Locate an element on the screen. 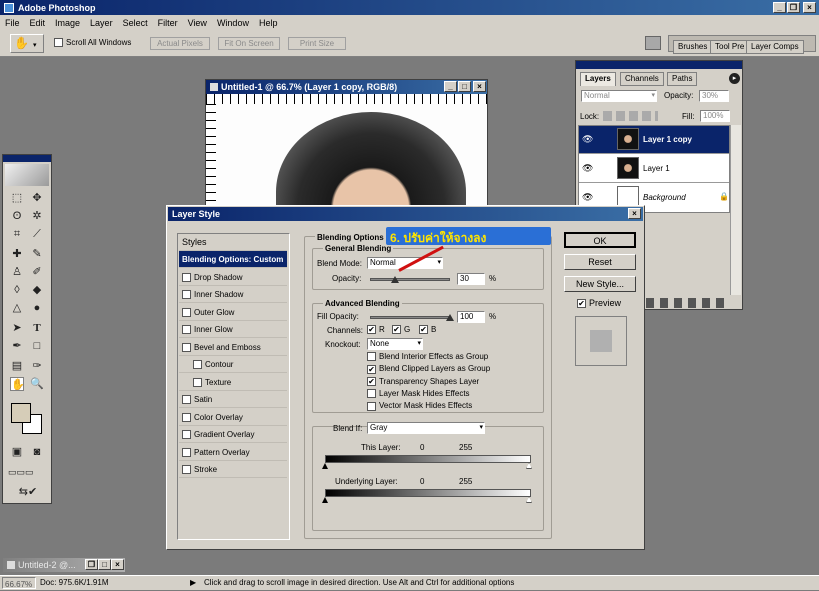 The width and height of the screenshot is (819, 591). actual-pixels-button: Actual Pixels is located at coordinates (180, 43).